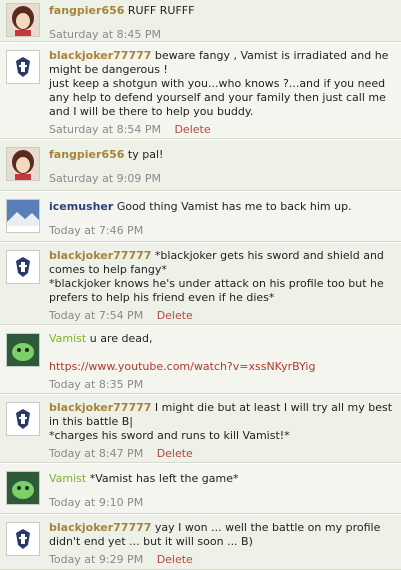 This screenshot has height=570, width=401. I want to click on post-author: icemusher, so click(81, 206).